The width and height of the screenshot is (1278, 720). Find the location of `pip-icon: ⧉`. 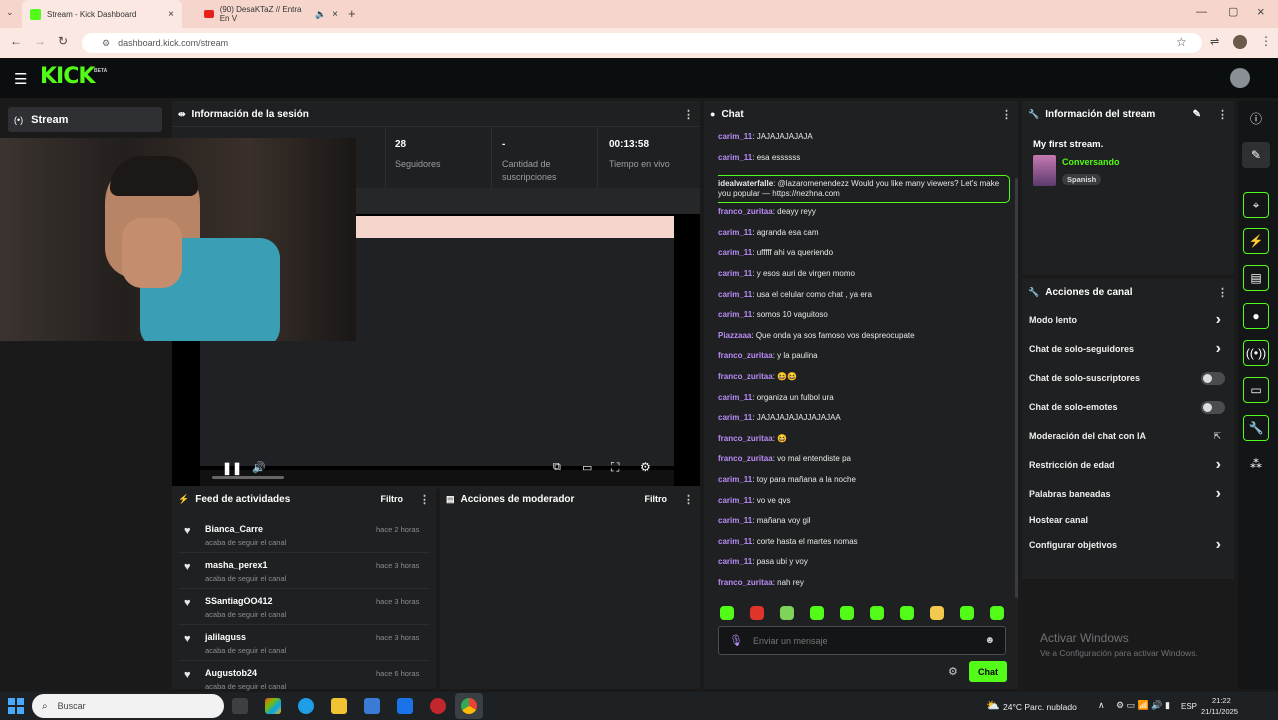

pip-icon: ⧉ is located at coordinates (557, 467).